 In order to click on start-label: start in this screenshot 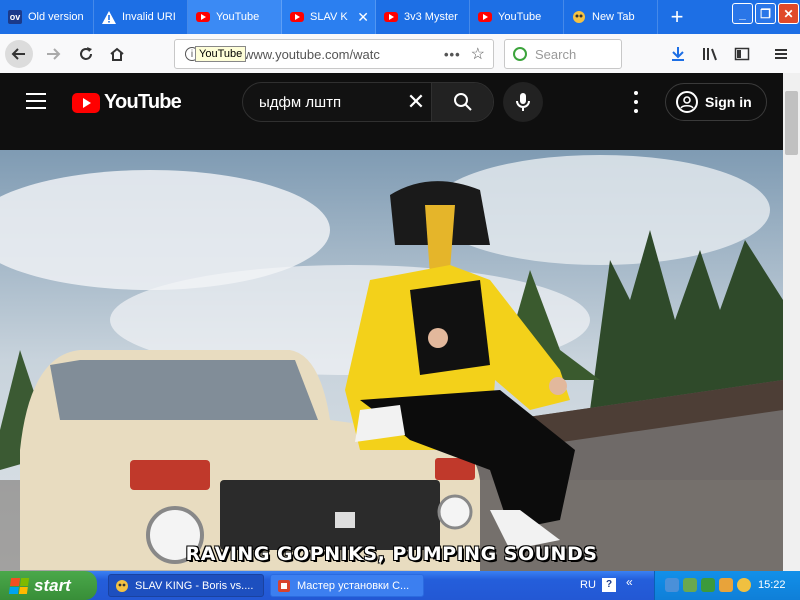, I will do `click(52, 585)`.